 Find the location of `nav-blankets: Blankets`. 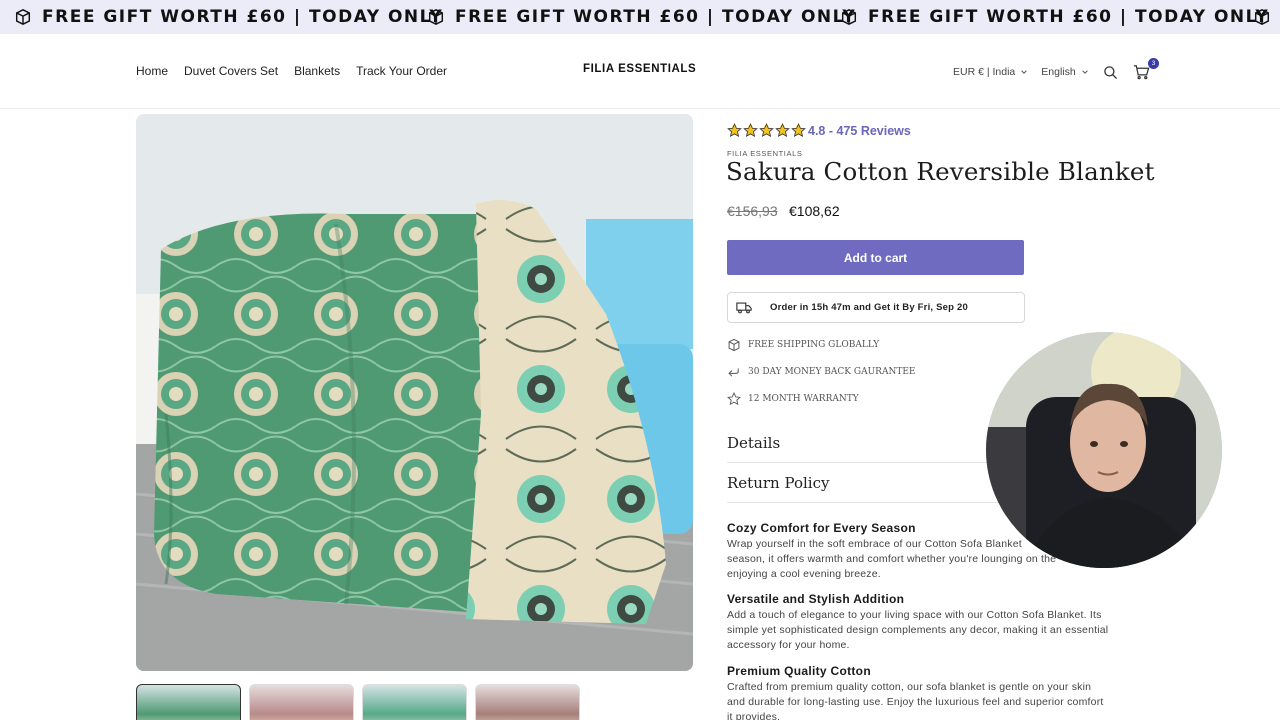

nav-blankets: Blankets is located at coordinates (317, 71).